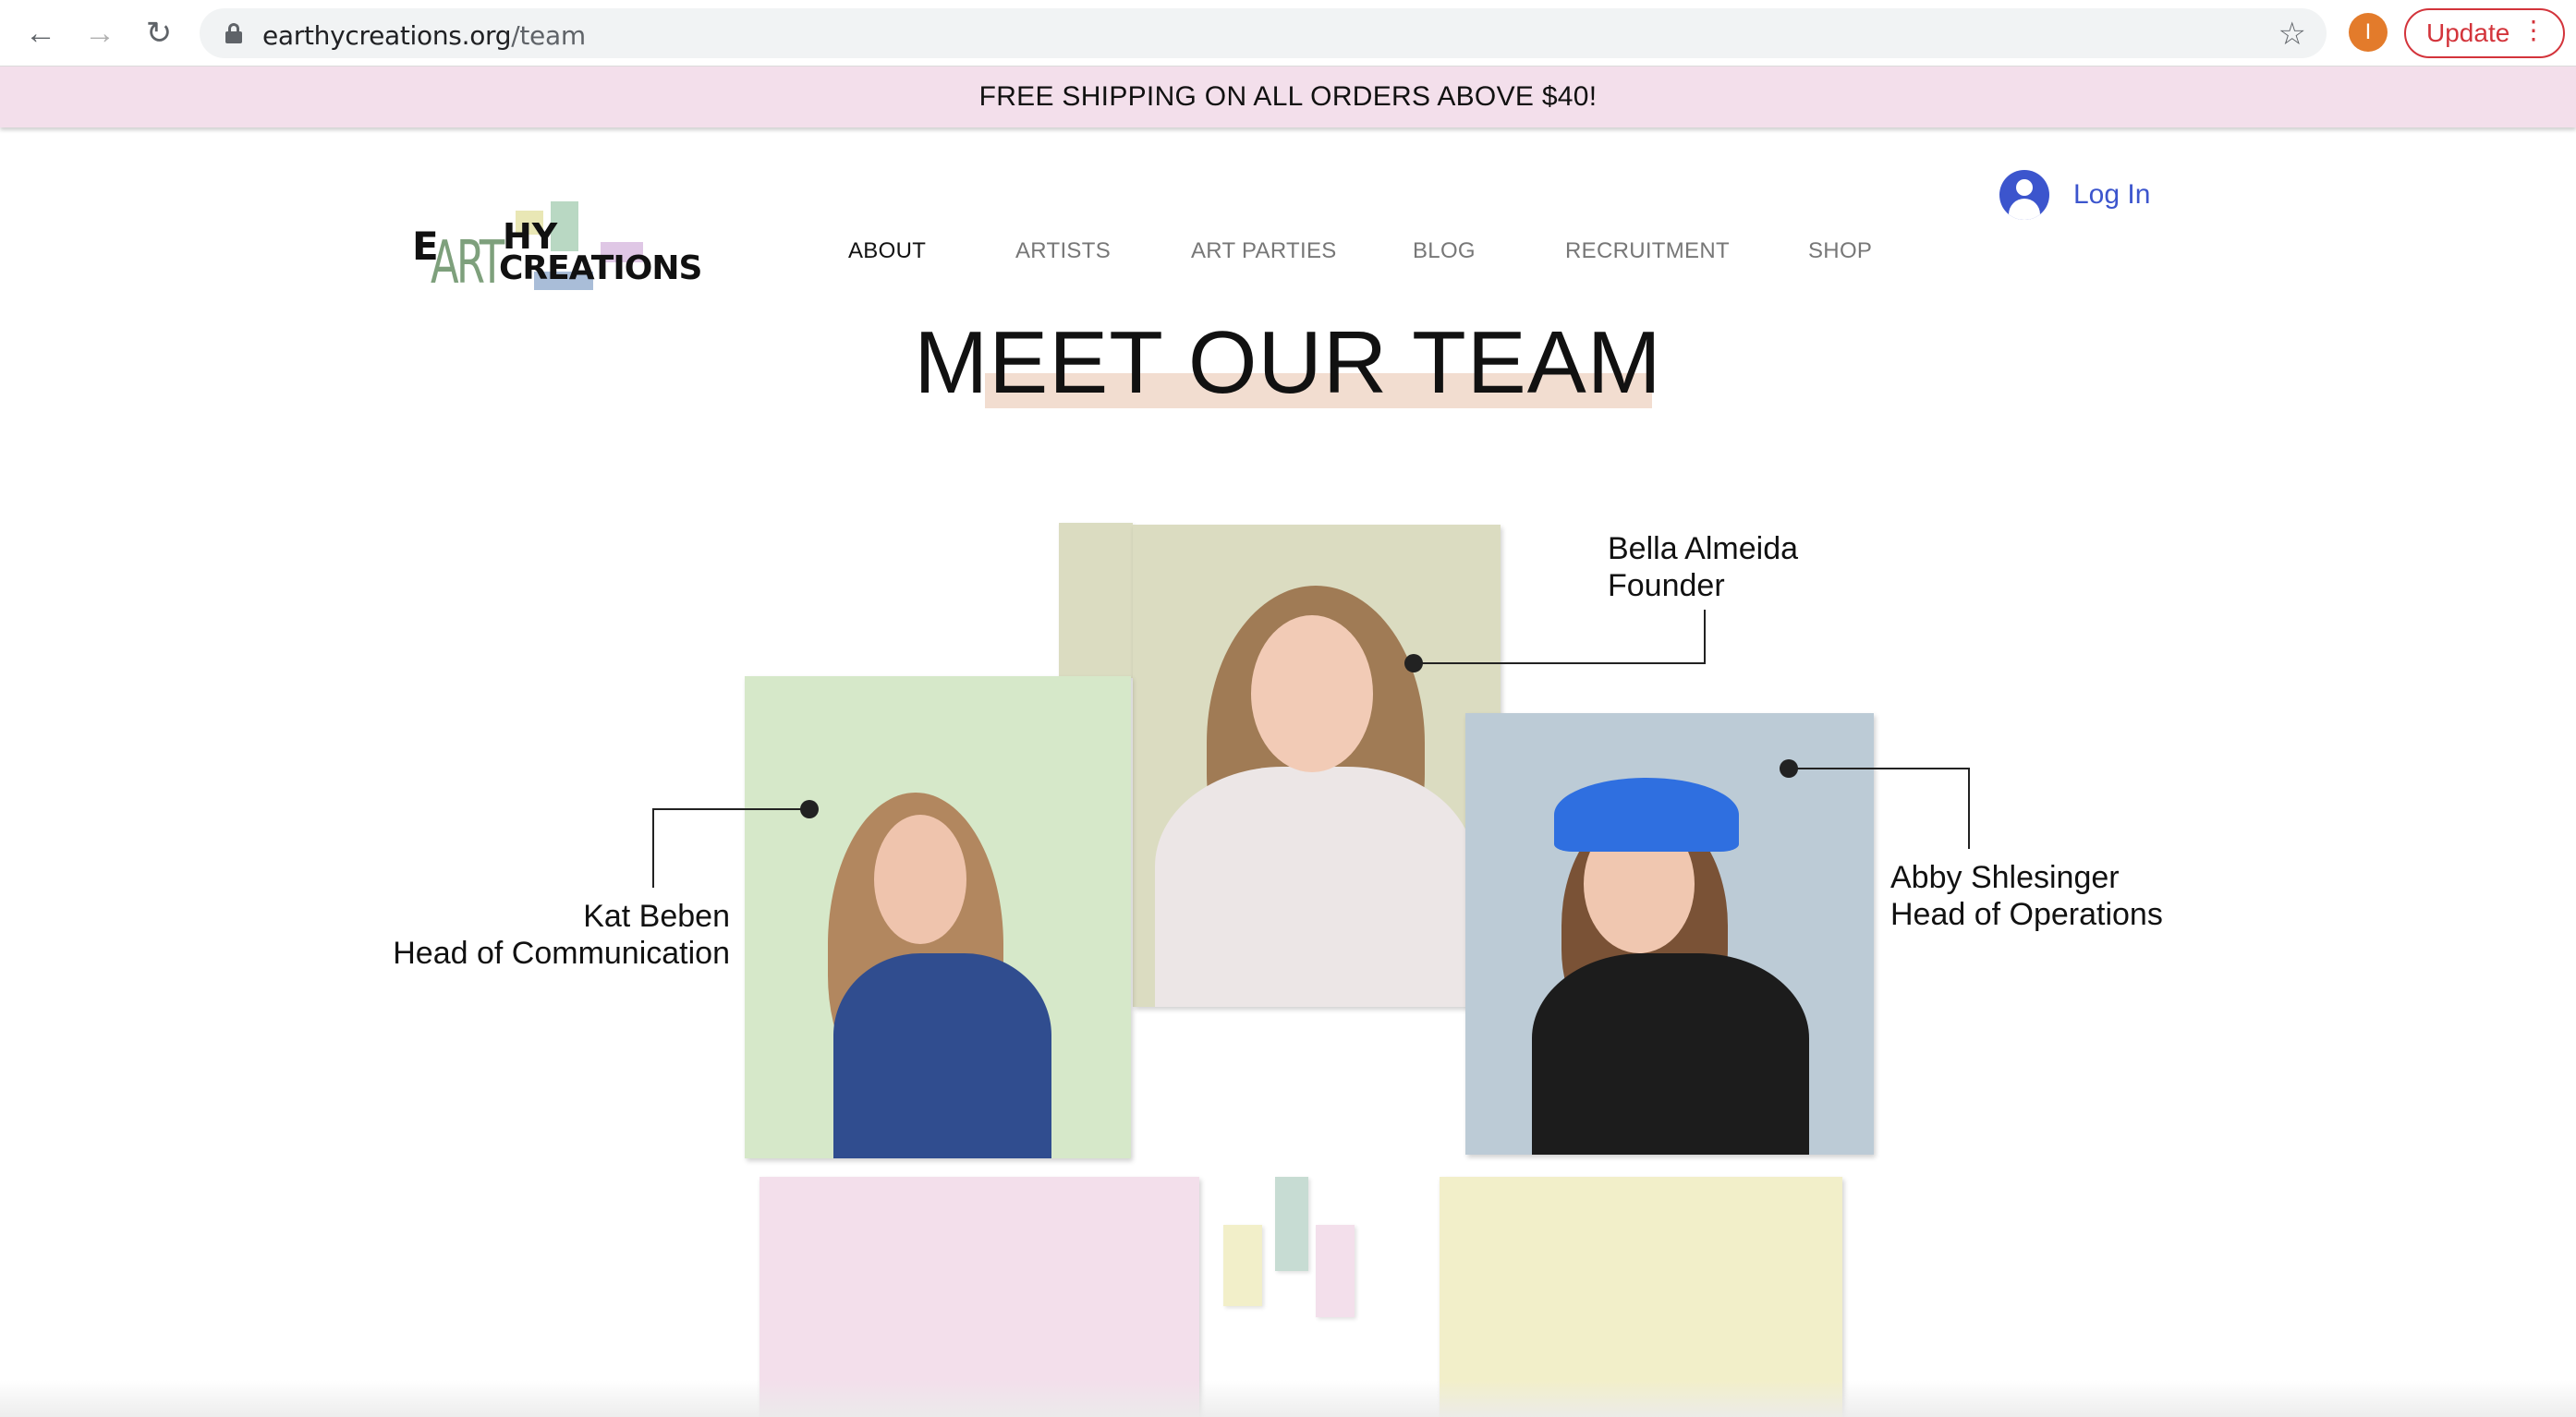  I want to click on back-arrow-icon: ←, so click(40, 33).